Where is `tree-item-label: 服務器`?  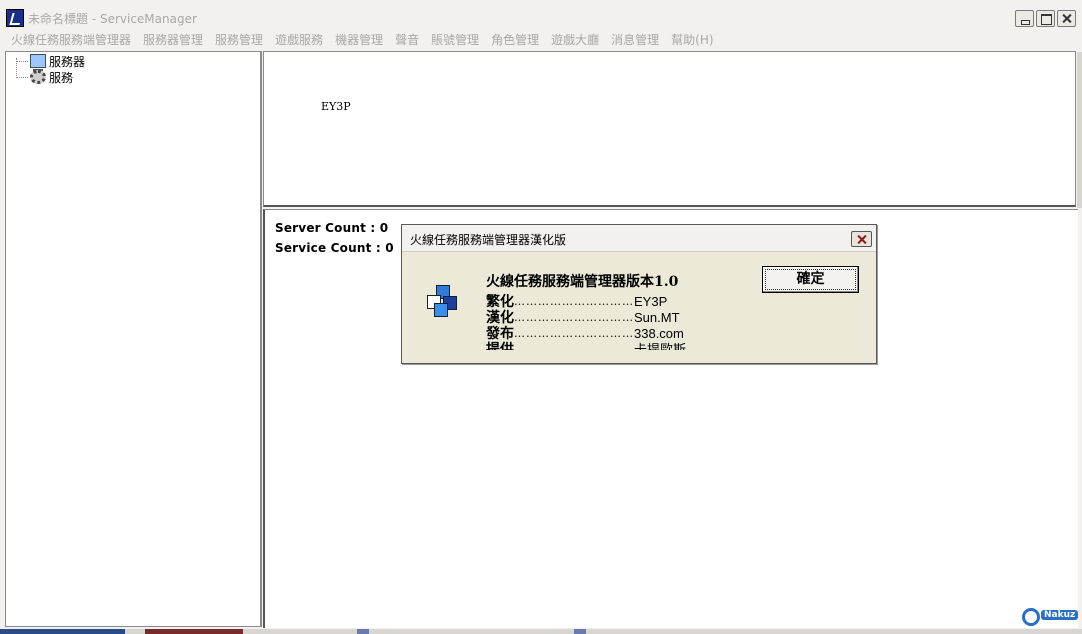
tree-item-label: 服務器 is located at coordinates (67, 61).